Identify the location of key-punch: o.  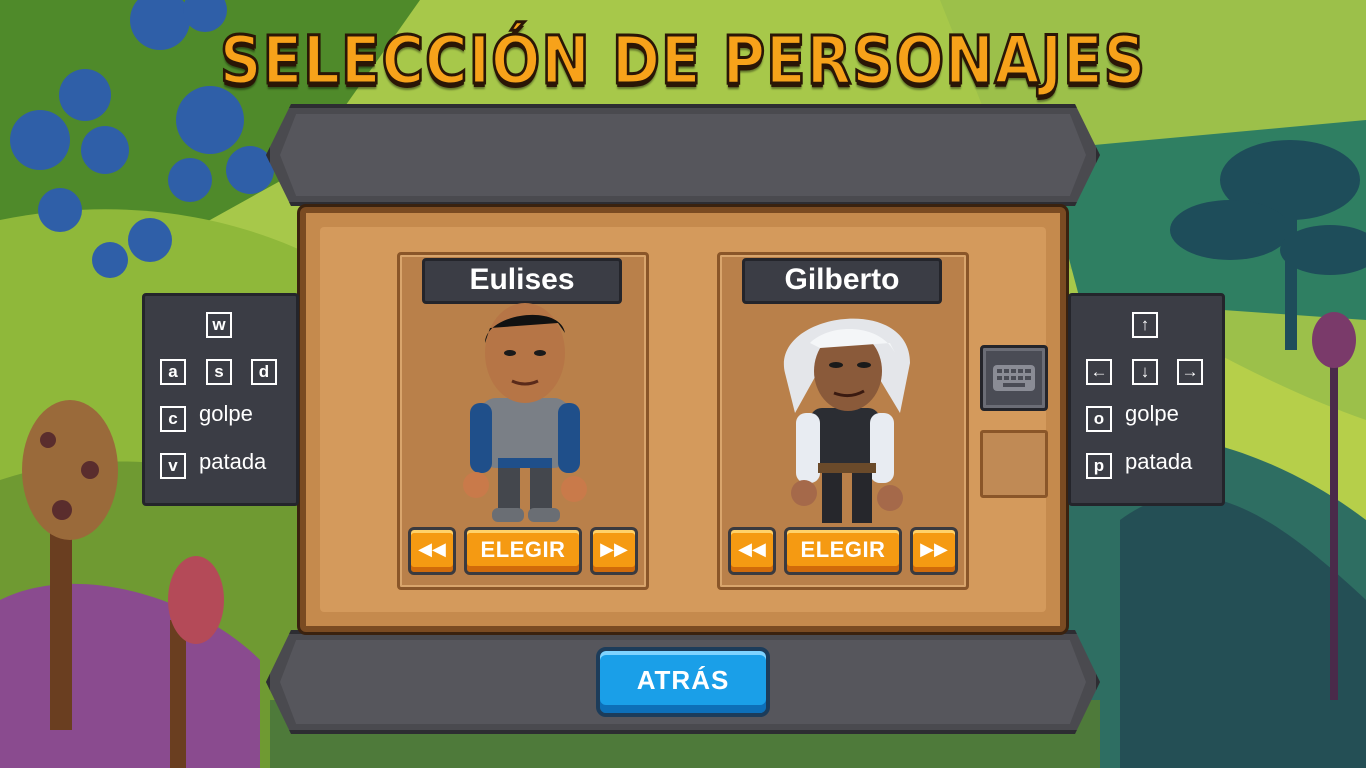
(1099, 419).